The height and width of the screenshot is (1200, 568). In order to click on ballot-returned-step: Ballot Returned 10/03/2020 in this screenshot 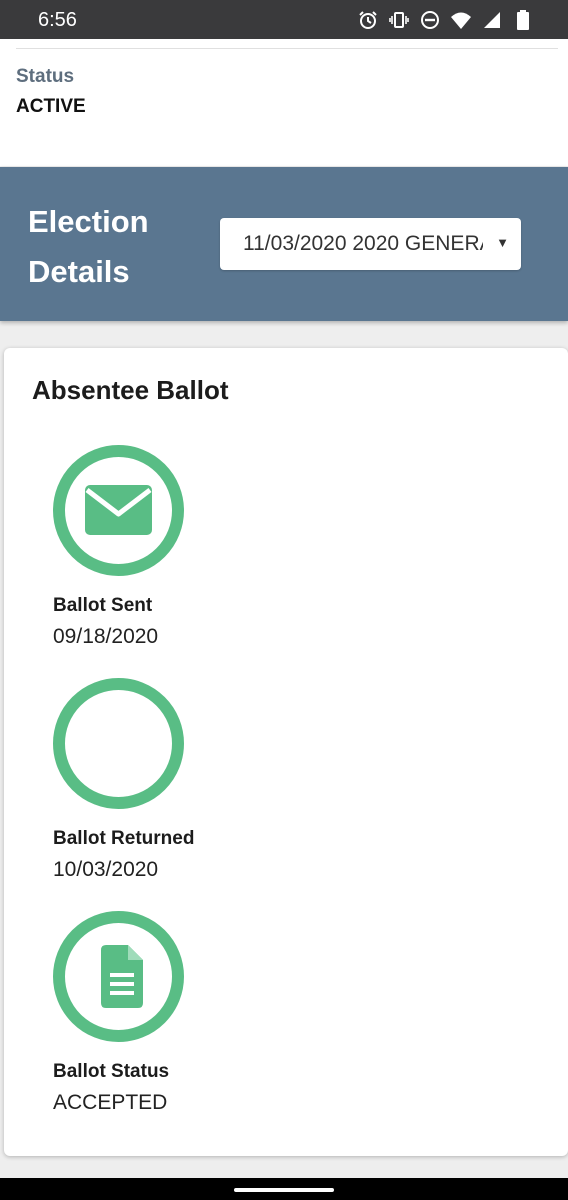, I will do `click(203, 783)`.